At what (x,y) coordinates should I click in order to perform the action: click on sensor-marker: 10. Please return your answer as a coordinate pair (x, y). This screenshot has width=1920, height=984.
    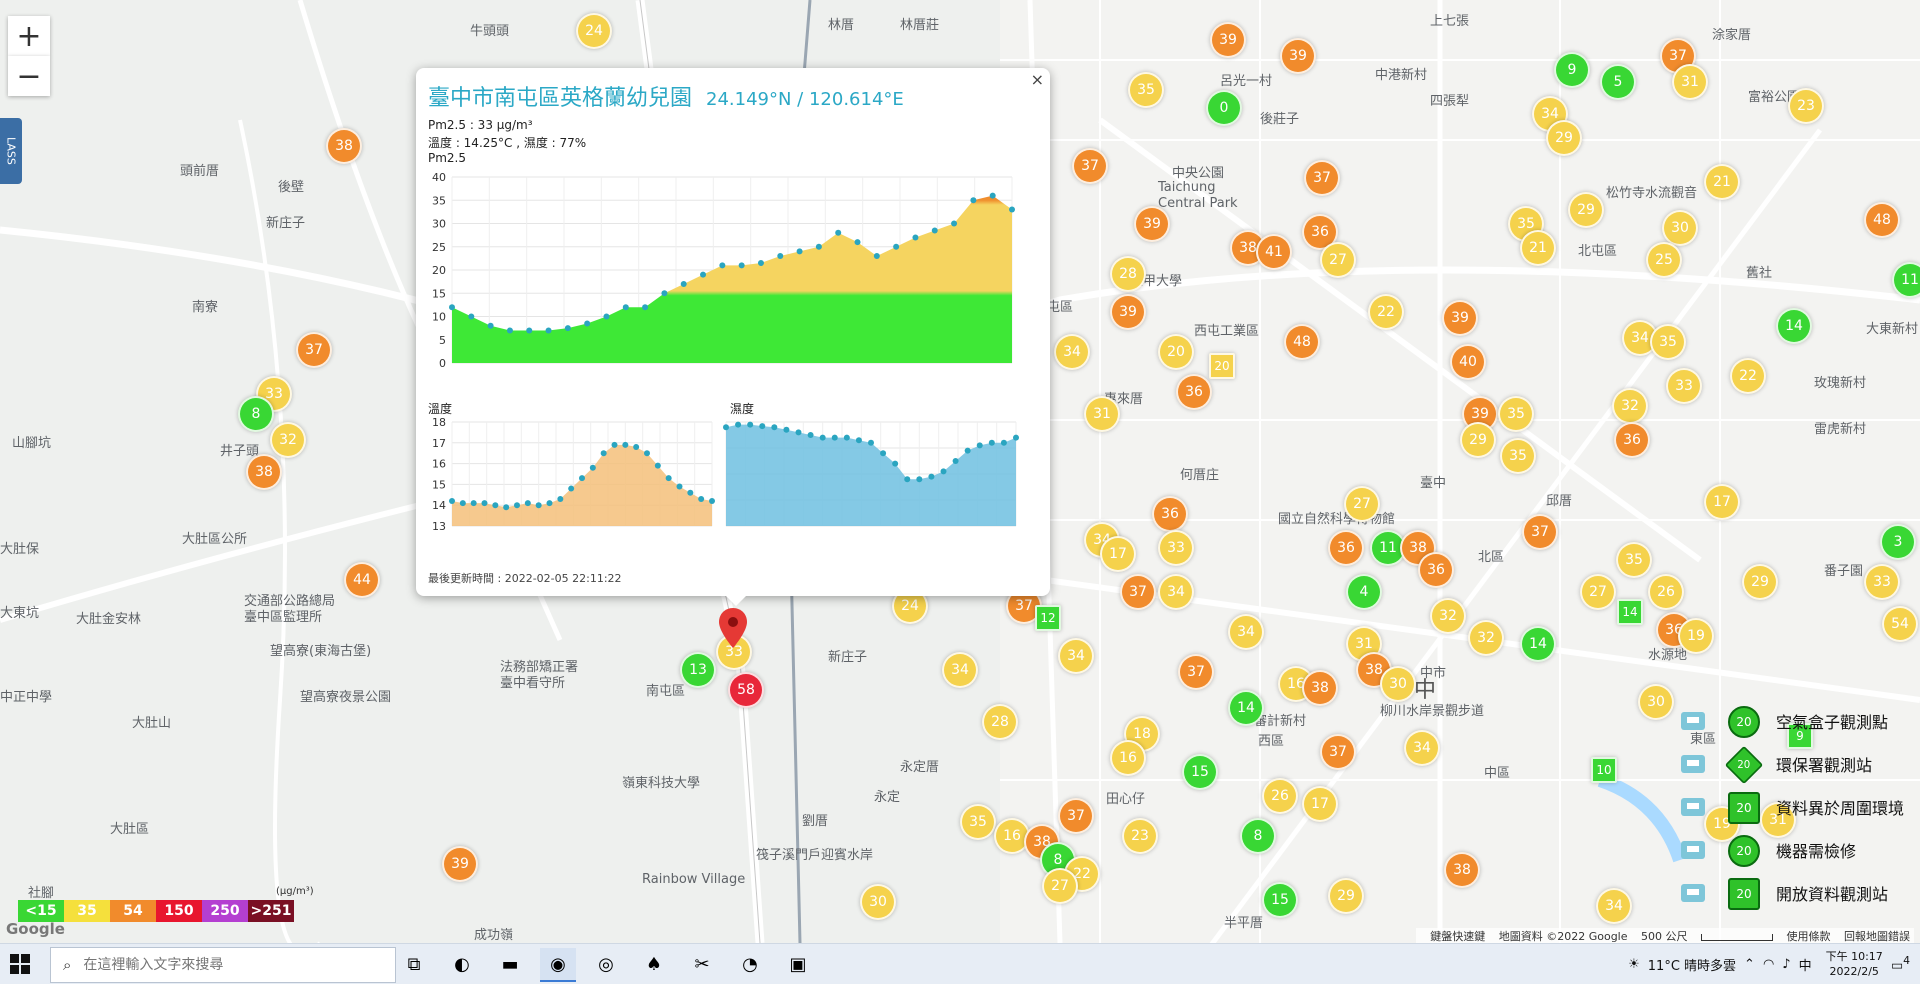
    Looking at the image, I should click on (1604, 770).